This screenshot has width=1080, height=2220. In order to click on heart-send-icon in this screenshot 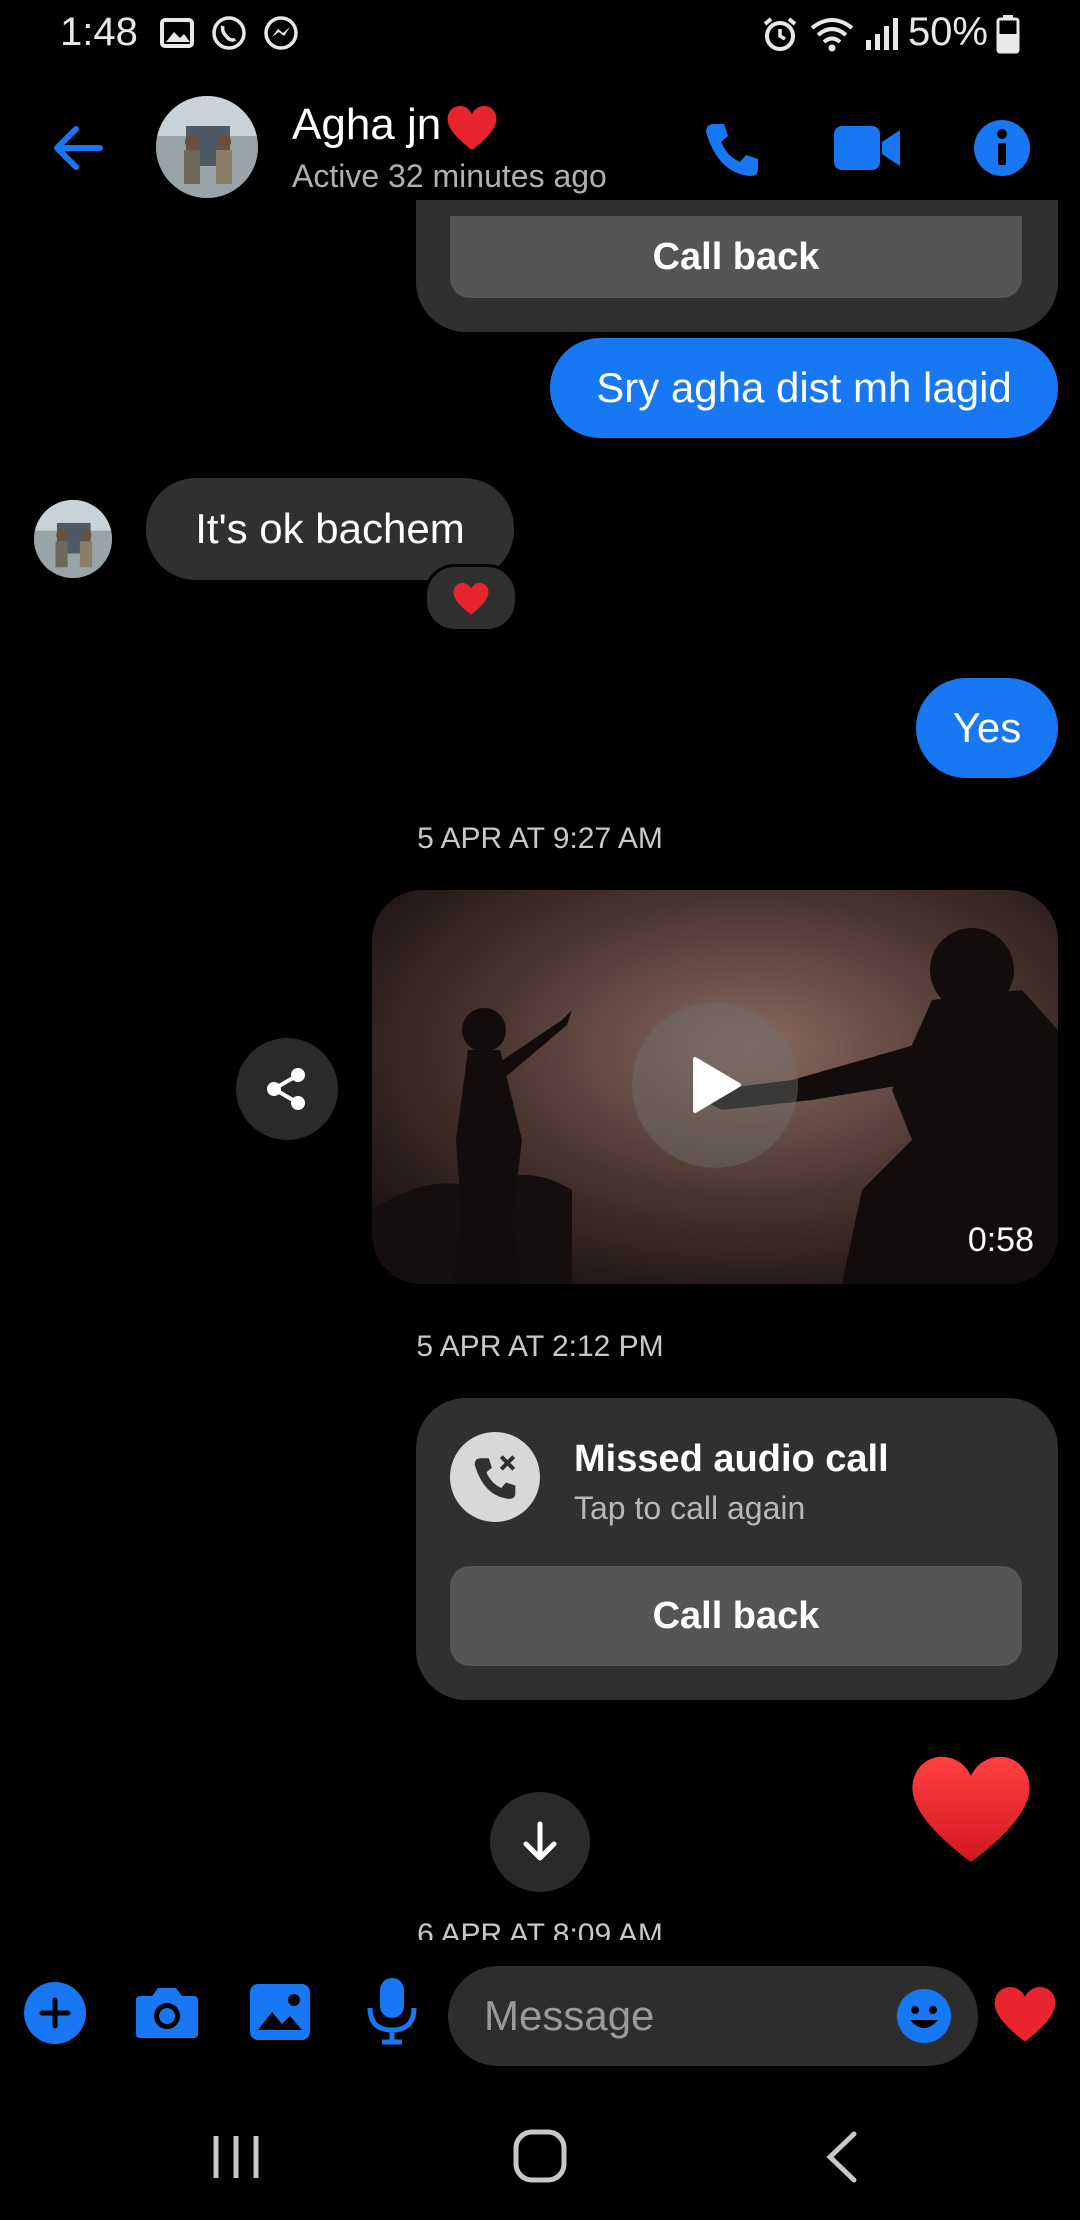, I will do `click(1025, 2013)`.